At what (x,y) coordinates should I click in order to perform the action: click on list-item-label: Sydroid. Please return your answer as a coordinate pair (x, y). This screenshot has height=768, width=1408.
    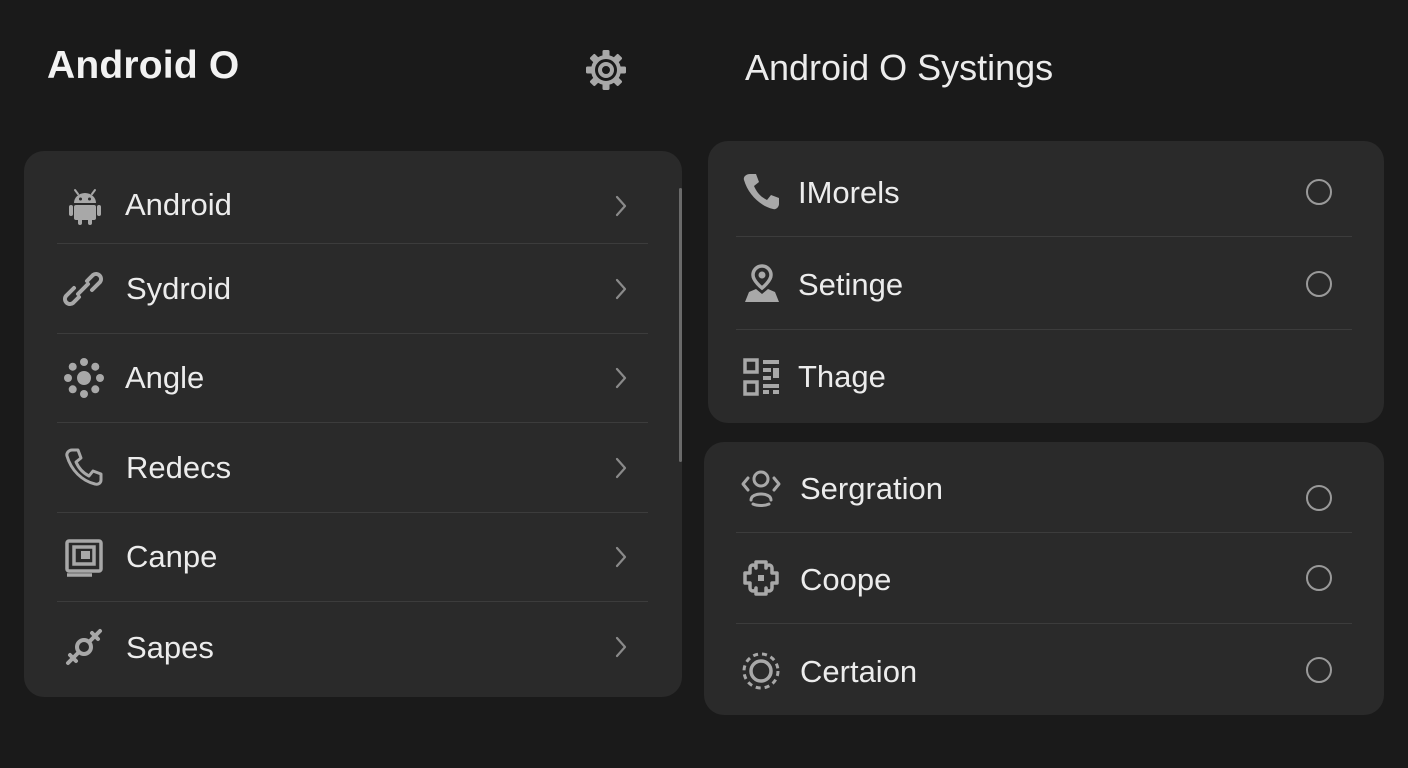
    Looking at the image, I should click on (179, 288).